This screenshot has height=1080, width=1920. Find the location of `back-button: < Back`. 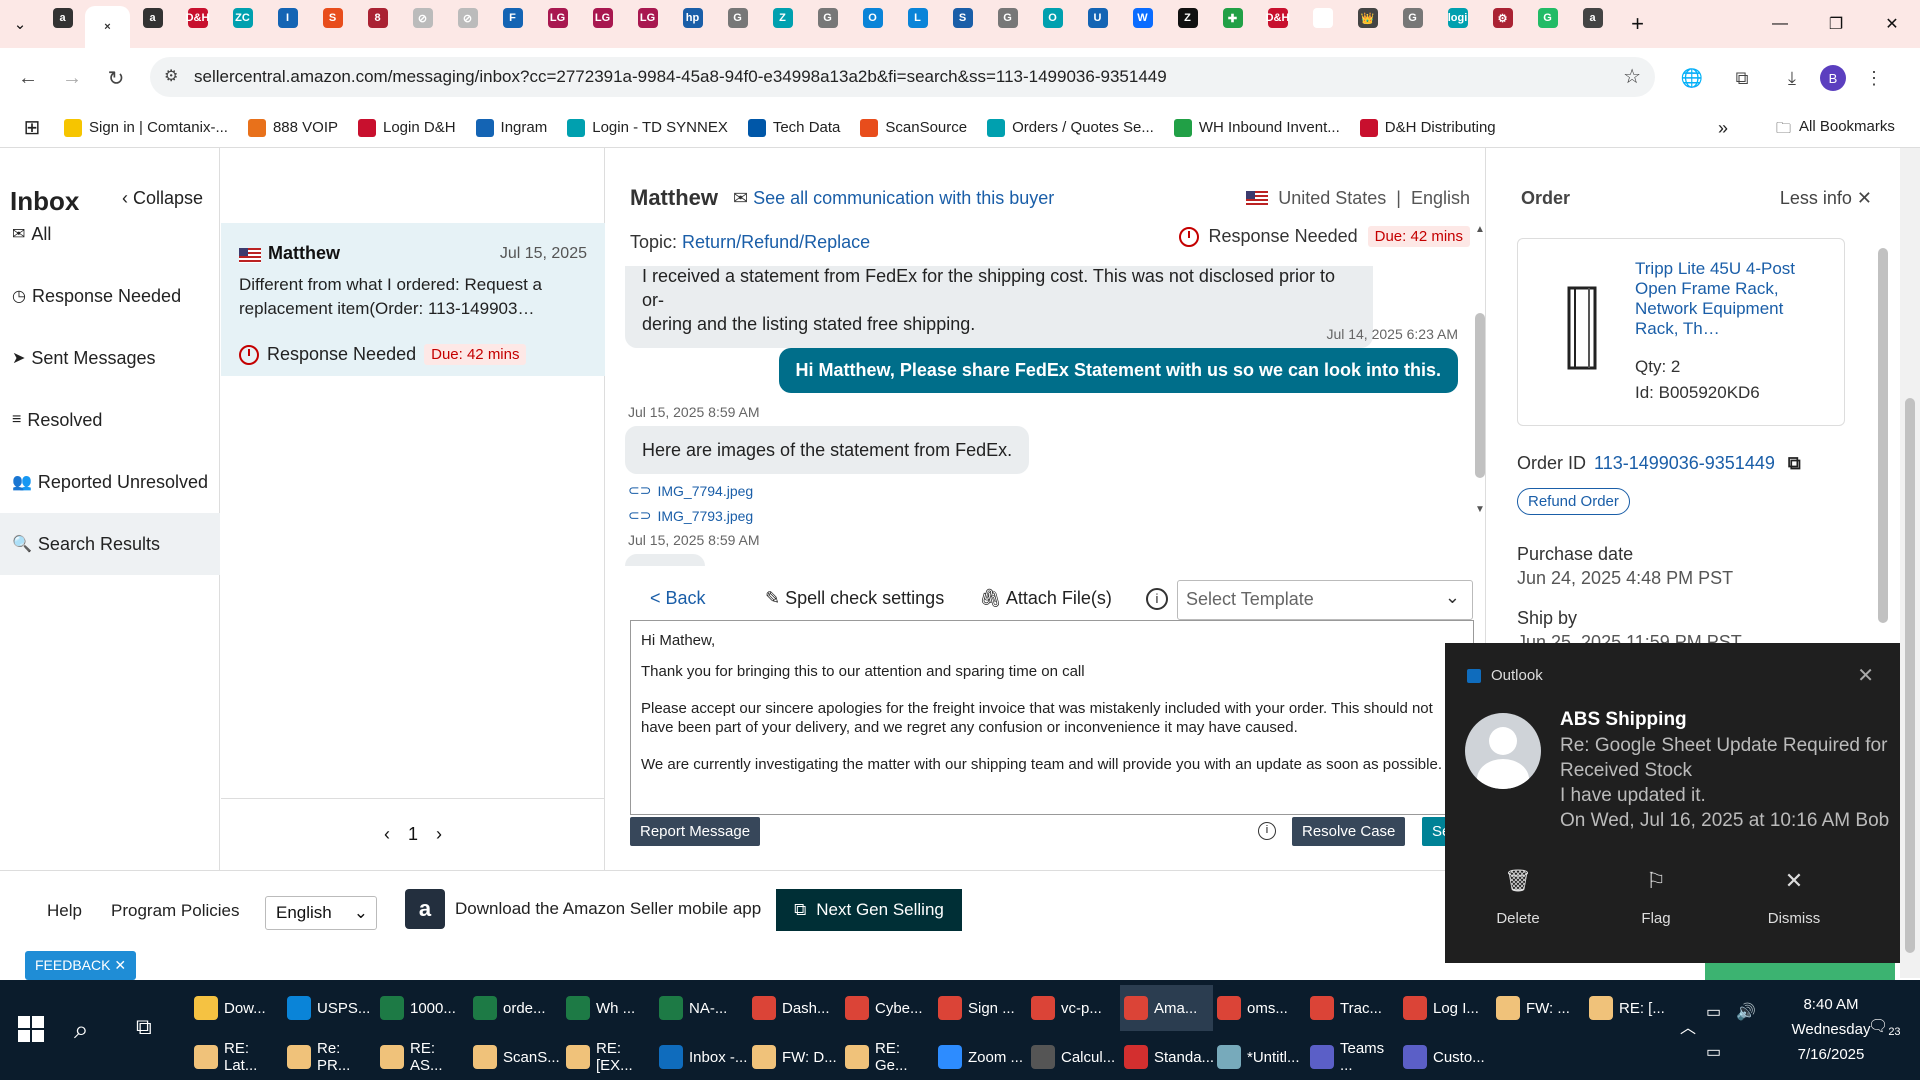

back-button: < Back is located at coordinates (678, 598).